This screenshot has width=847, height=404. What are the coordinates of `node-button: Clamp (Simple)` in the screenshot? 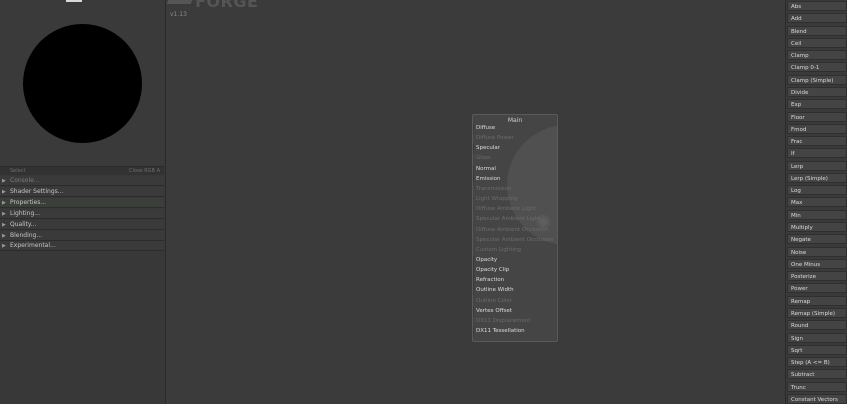 It's located at (817, 79).